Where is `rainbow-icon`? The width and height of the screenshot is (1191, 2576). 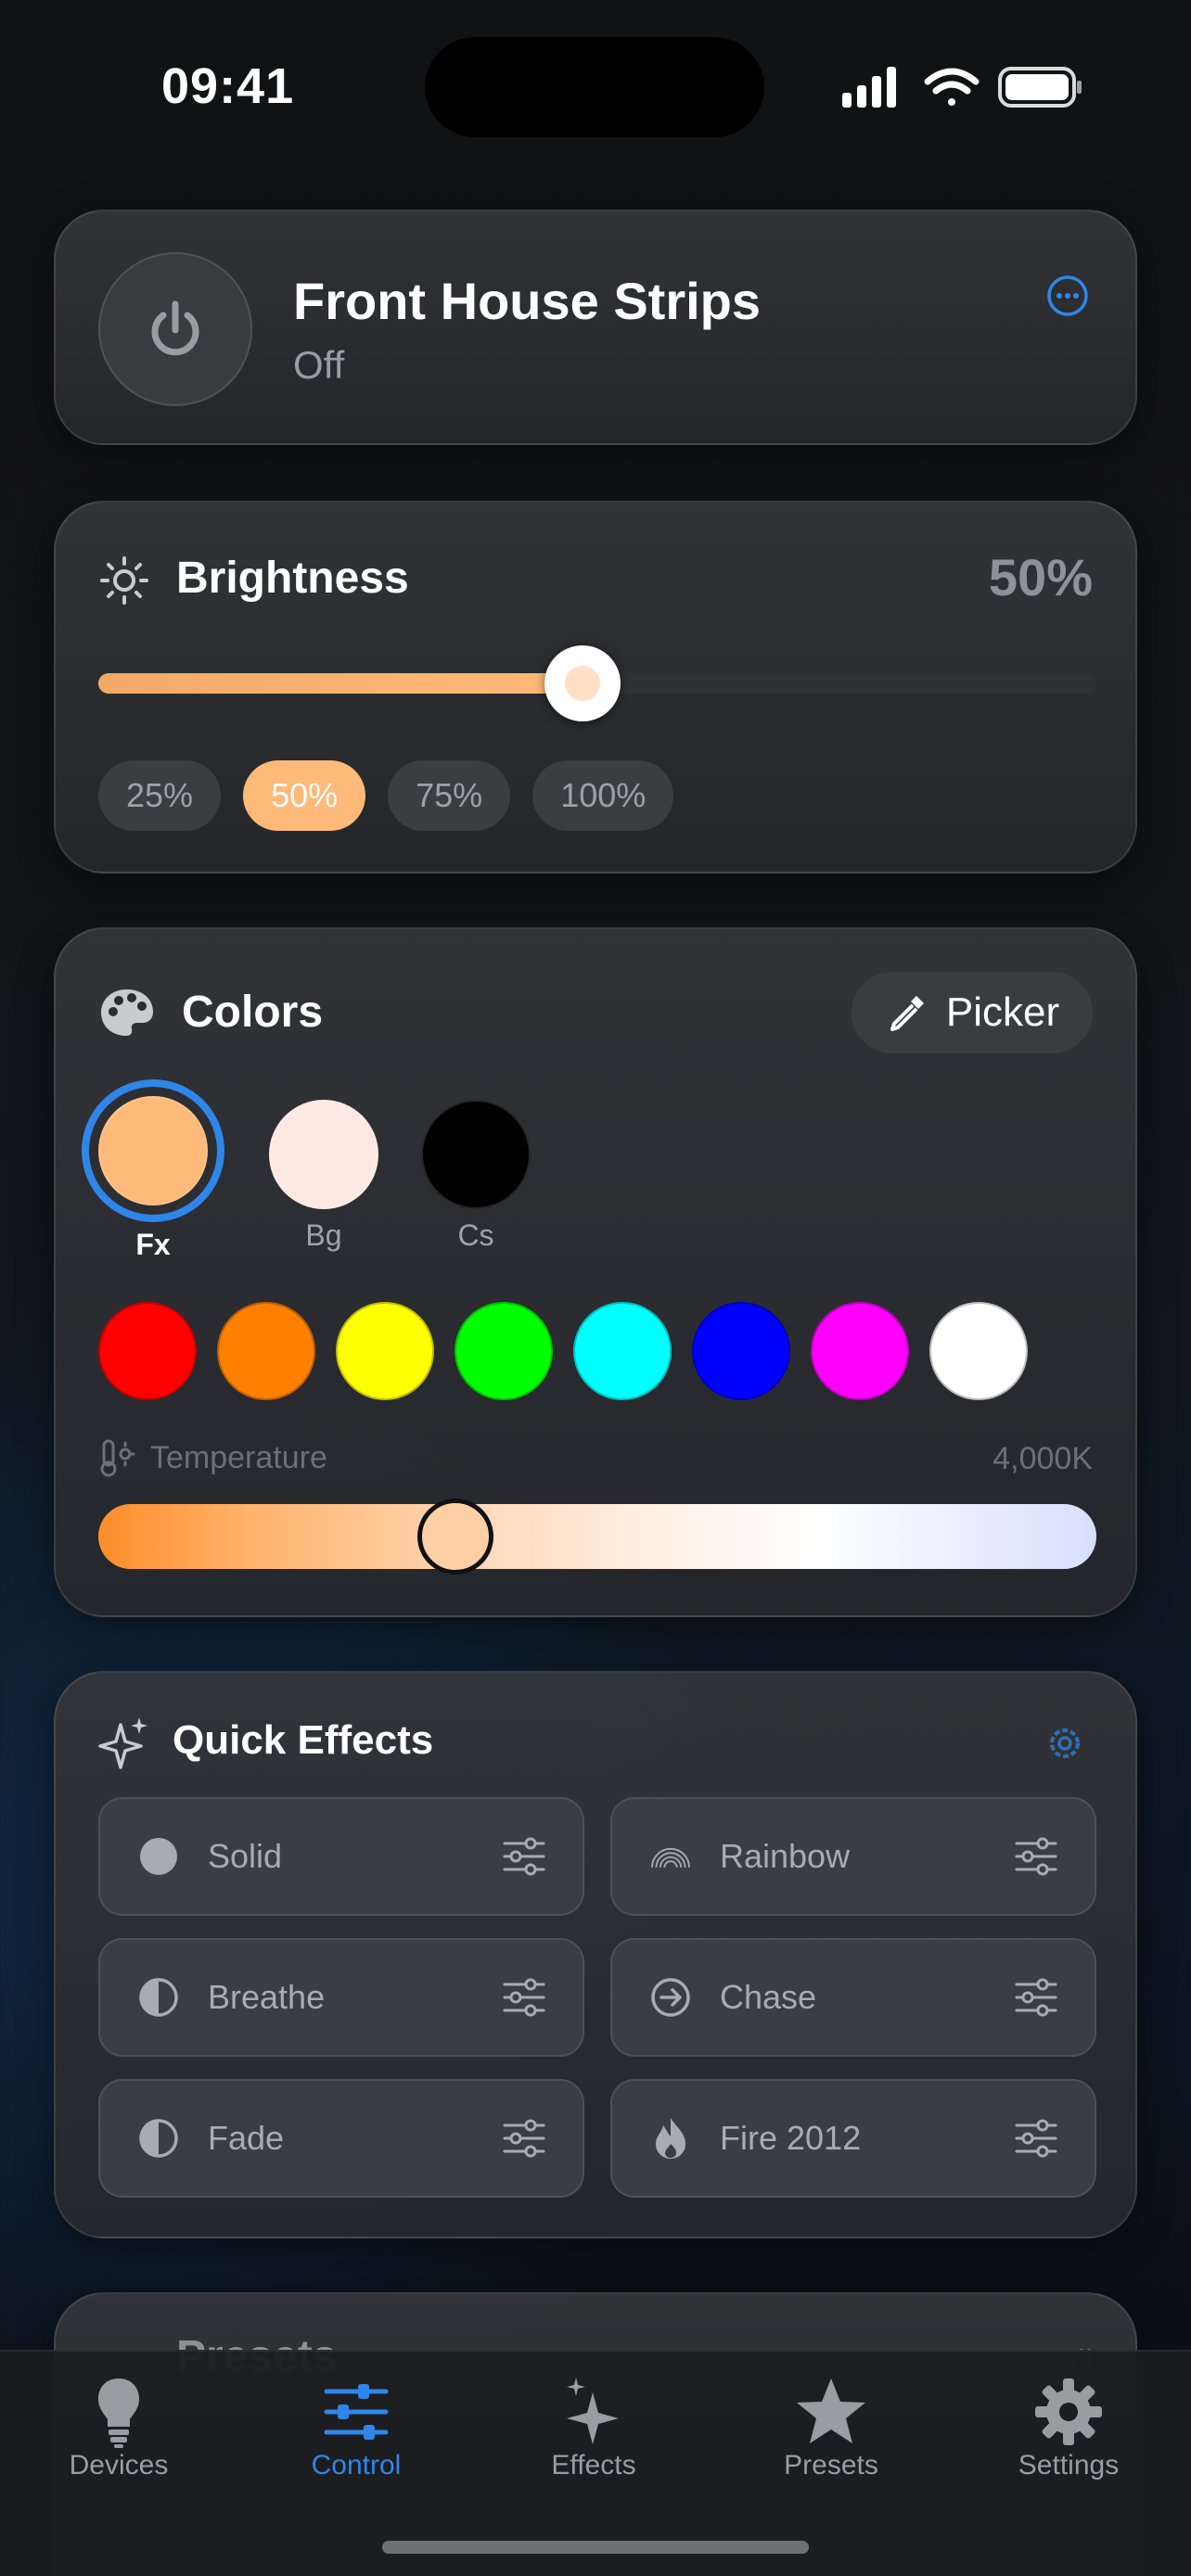 rainbow-icon is located at coordinates (670, 1856).